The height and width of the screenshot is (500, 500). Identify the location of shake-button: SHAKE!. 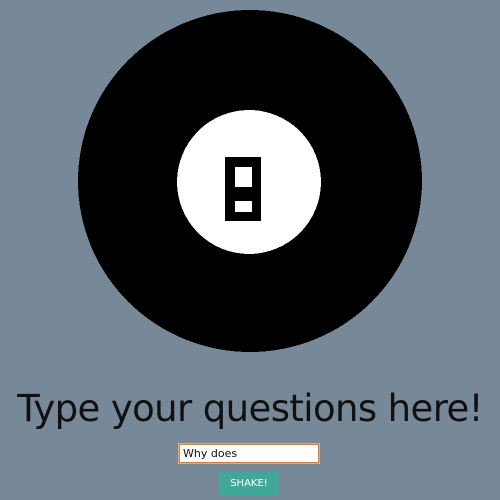
(249, 483).